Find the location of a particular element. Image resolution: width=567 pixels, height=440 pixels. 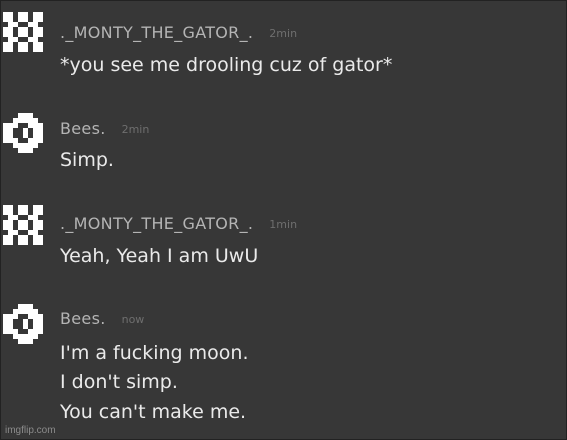

imgflip-watermark: imgflip.com is located at coordinates (30, 430).